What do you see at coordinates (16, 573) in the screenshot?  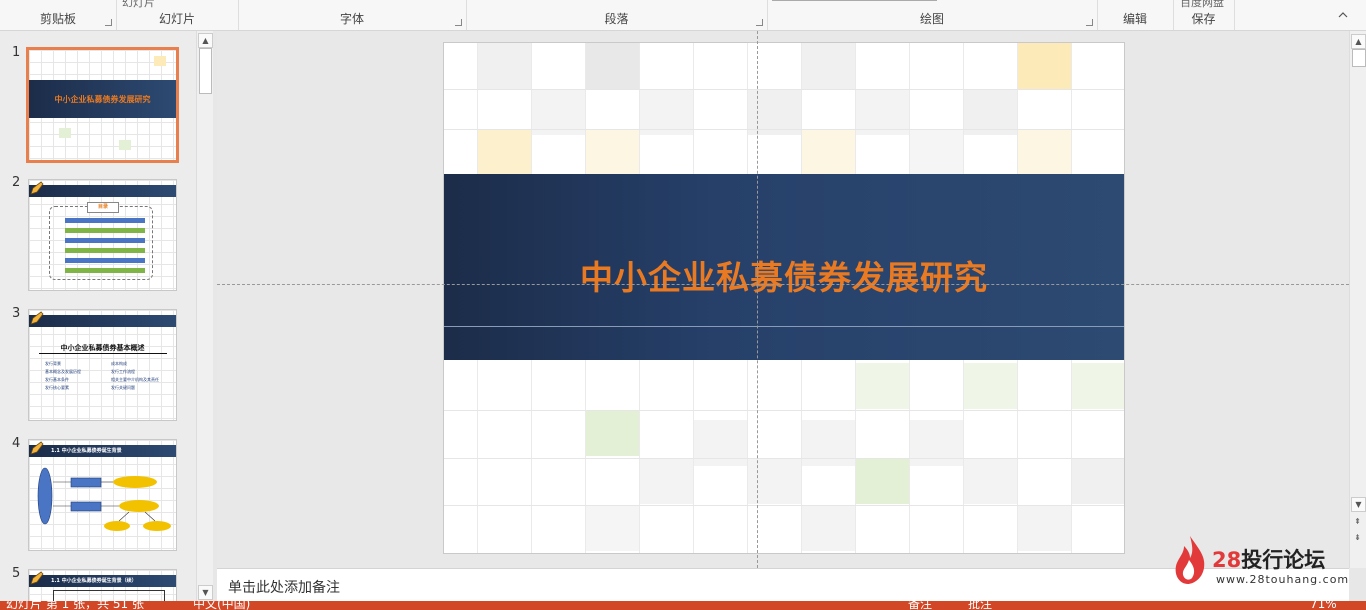 I see `slide-number: 5` at bounding box center [16, 573].